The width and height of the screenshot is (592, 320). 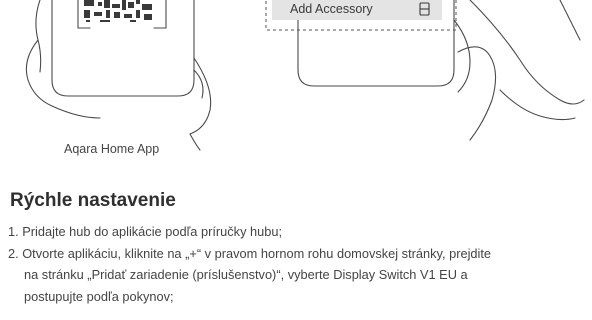 What do you see at coordinates (123, 48) in the screenshot?
I see `left-phone-outline` at bounding box center [123, 48].